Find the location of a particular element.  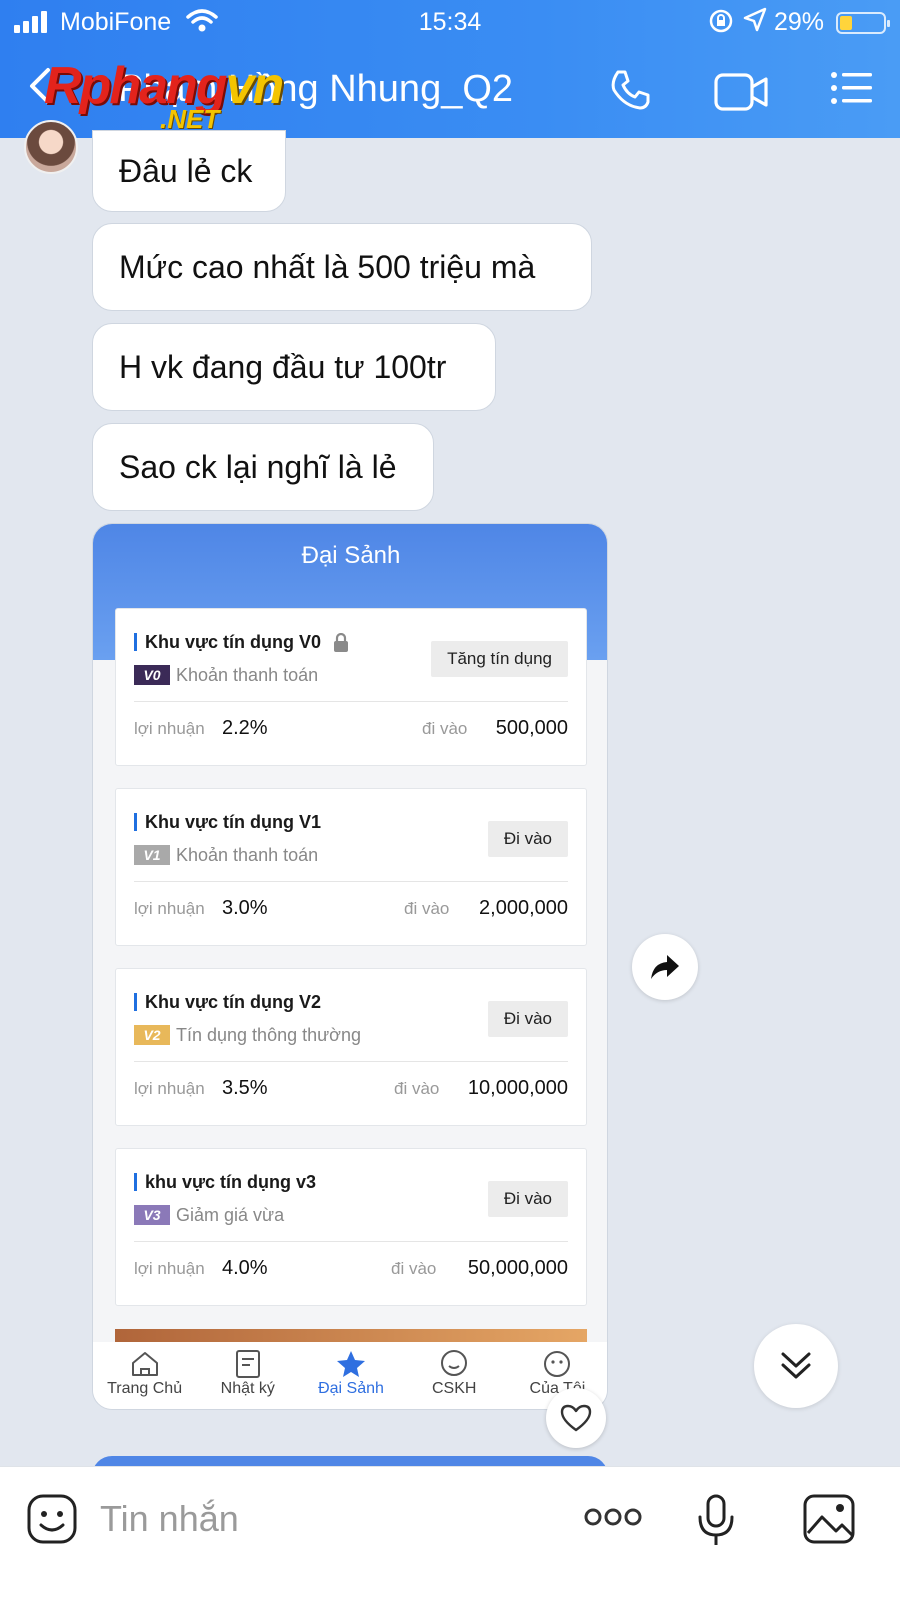

journal-icon is located at coordinates (247, 1364).